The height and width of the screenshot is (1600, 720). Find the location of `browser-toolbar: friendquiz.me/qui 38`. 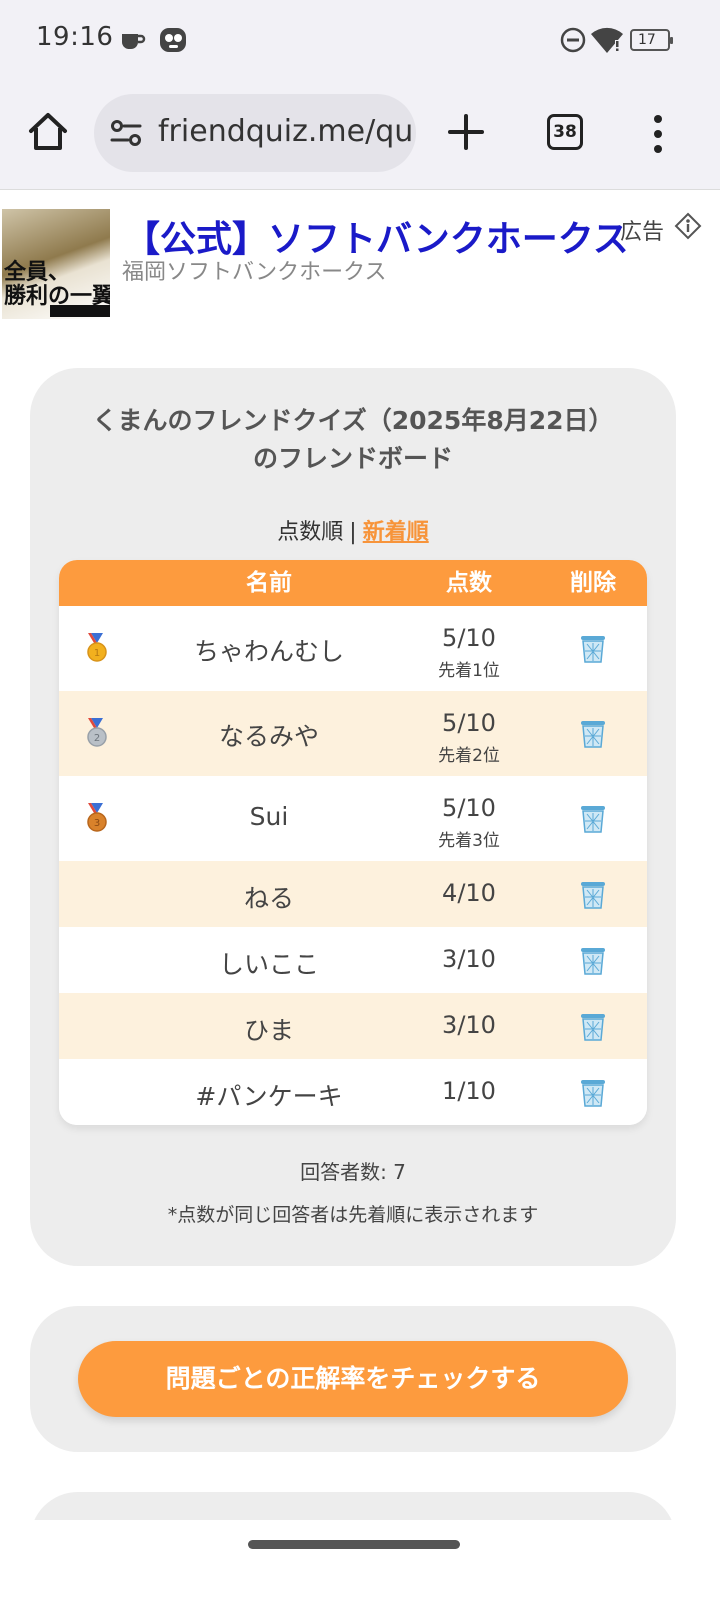

browser-toolbar: friendquiz.me/qui 38 is located at coordinates (360, 137).